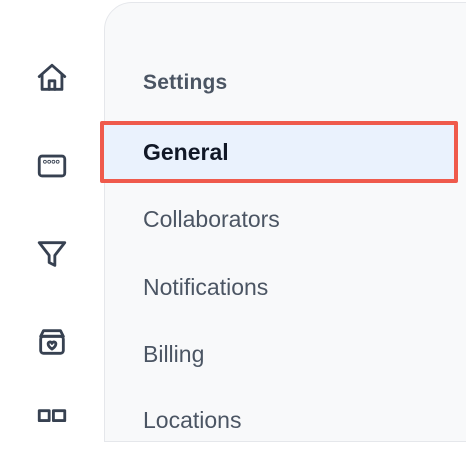 The height and width of the screenshot is (451, 466). What do you see at coordinates (281, 219) in the screenshot?
I see `settings-item-collaborators: Collaborators` at bounding box center [281, 219].